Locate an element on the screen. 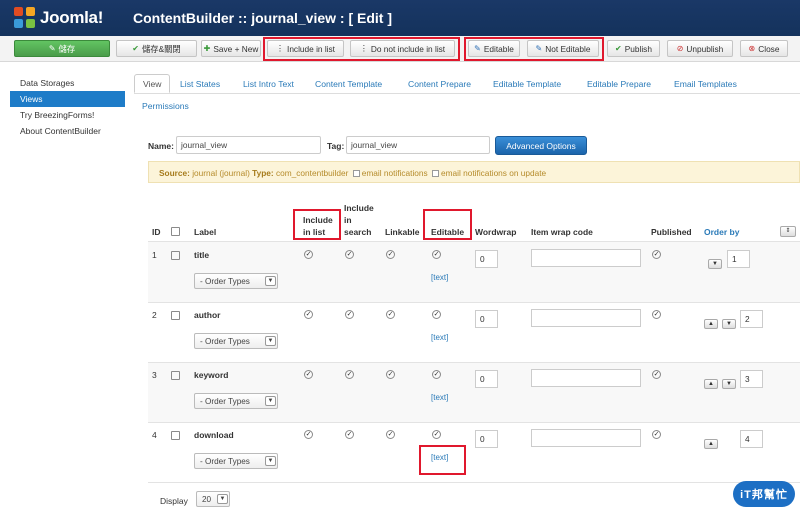  publish-button: ✔ Publish is located at coordinates (633, 48).